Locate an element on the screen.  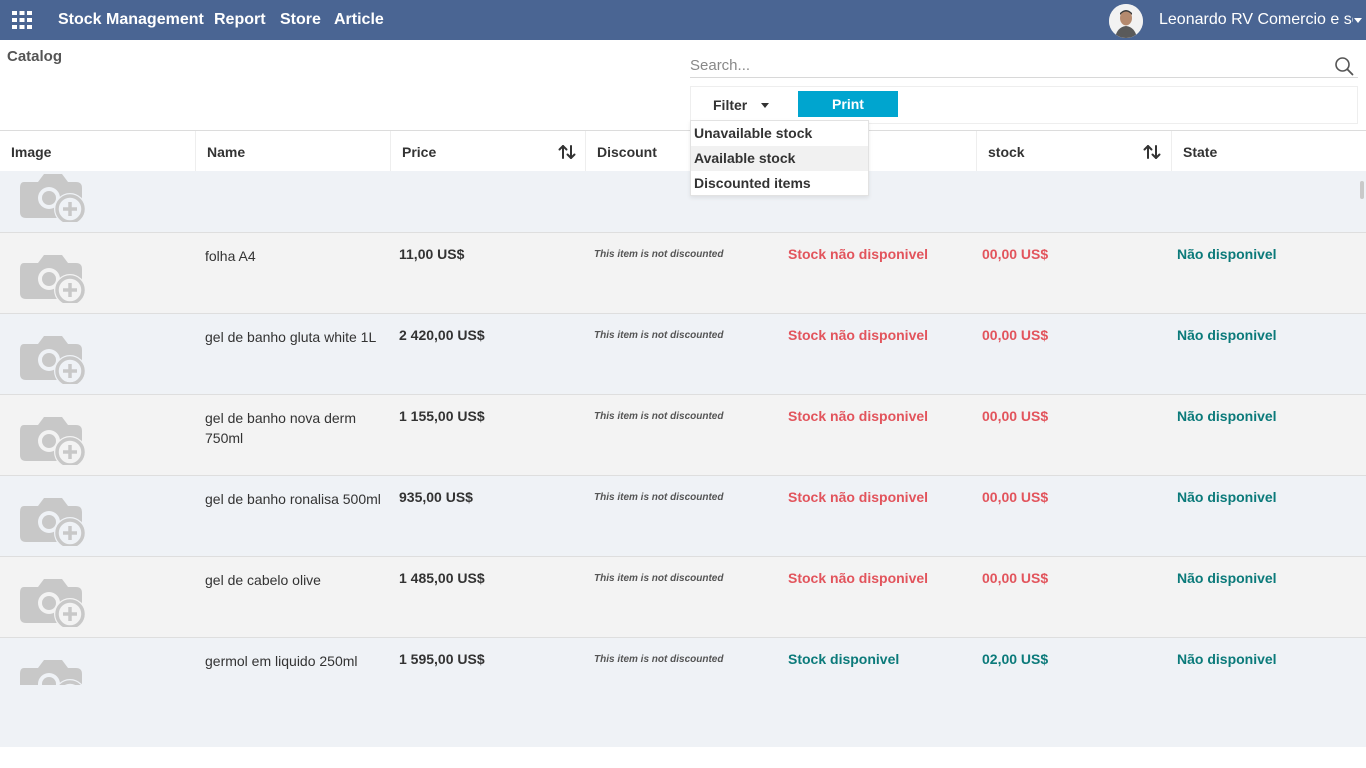
filter-toolbar: Filter Print is located at coordinates (1024, 105).